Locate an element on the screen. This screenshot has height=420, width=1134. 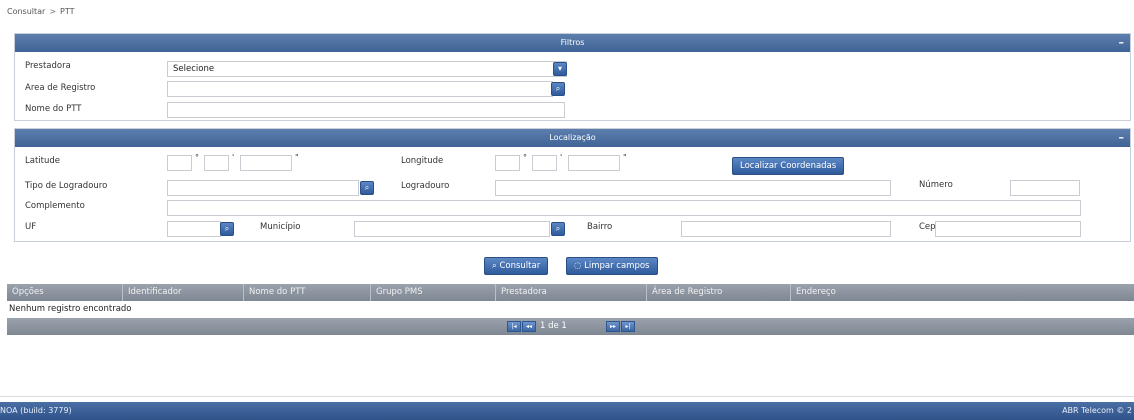
logradouro-input is located at coordinates (693, 188).